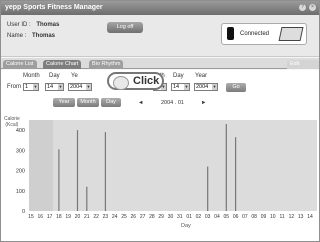 The image size is (320, 242). I want to click on x-tick-label: 12, so click(292, 217).